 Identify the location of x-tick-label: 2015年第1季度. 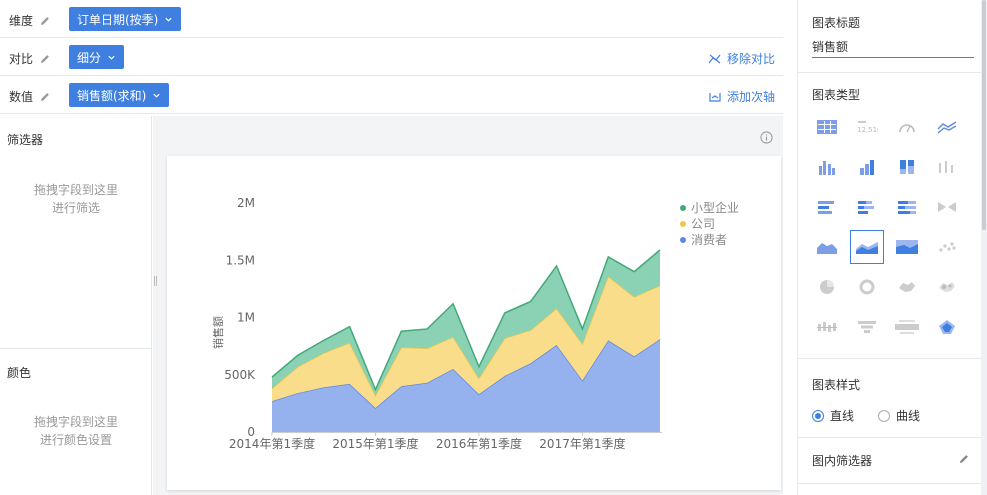
(375, 443).